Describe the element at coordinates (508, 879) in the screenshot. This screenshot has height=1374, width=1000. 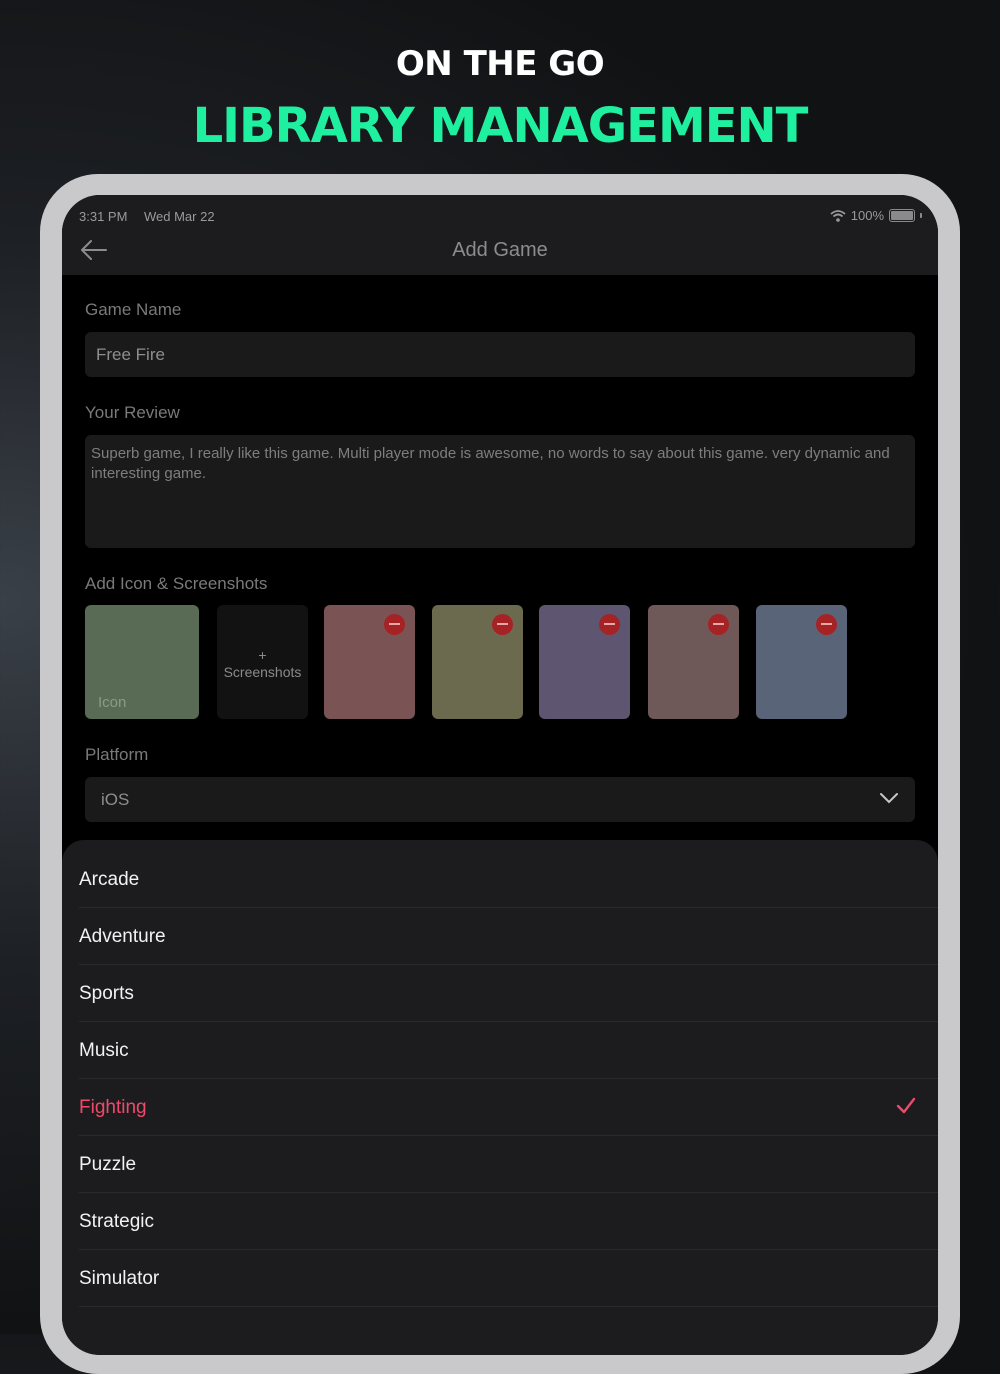
I see `genre-option-arcade: Arcade` at that location.